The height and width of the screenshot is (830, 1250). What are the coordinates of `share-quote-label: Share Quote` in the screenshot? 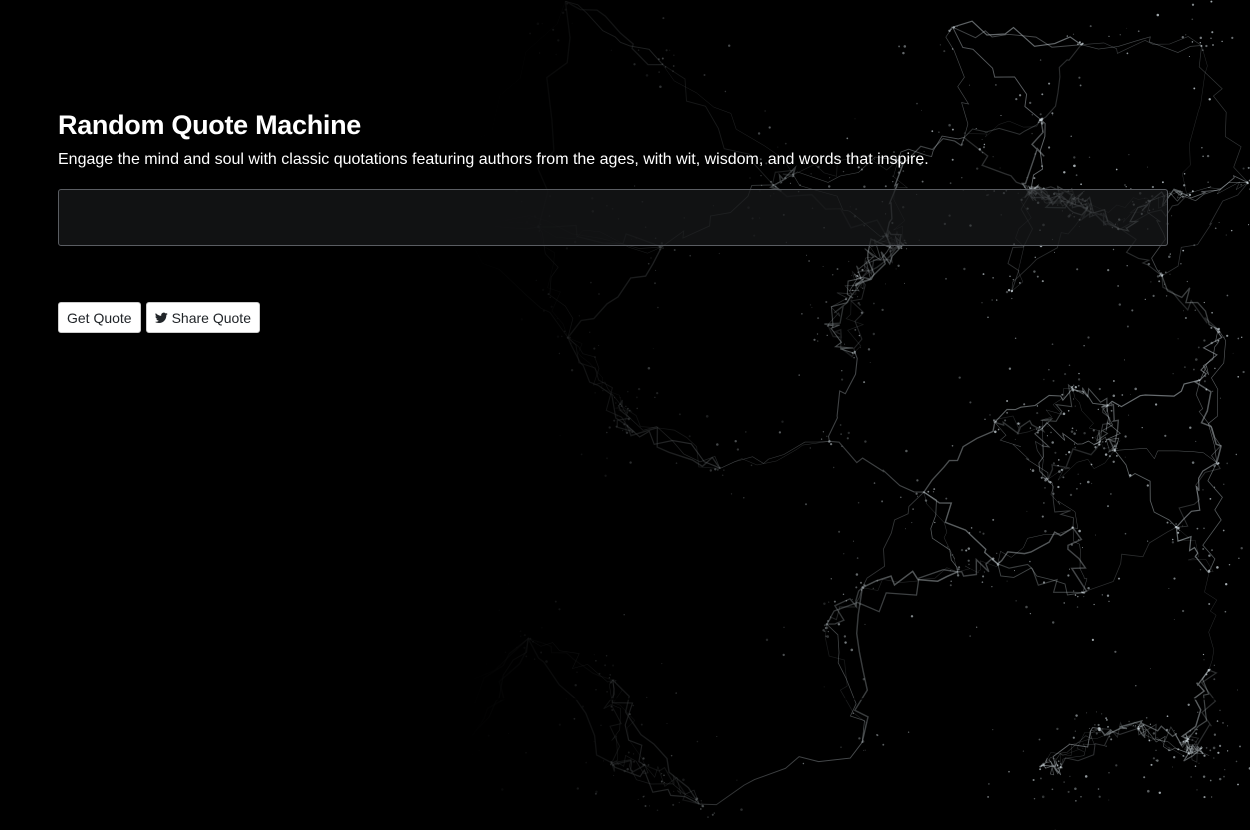 It's located at (211, 317).